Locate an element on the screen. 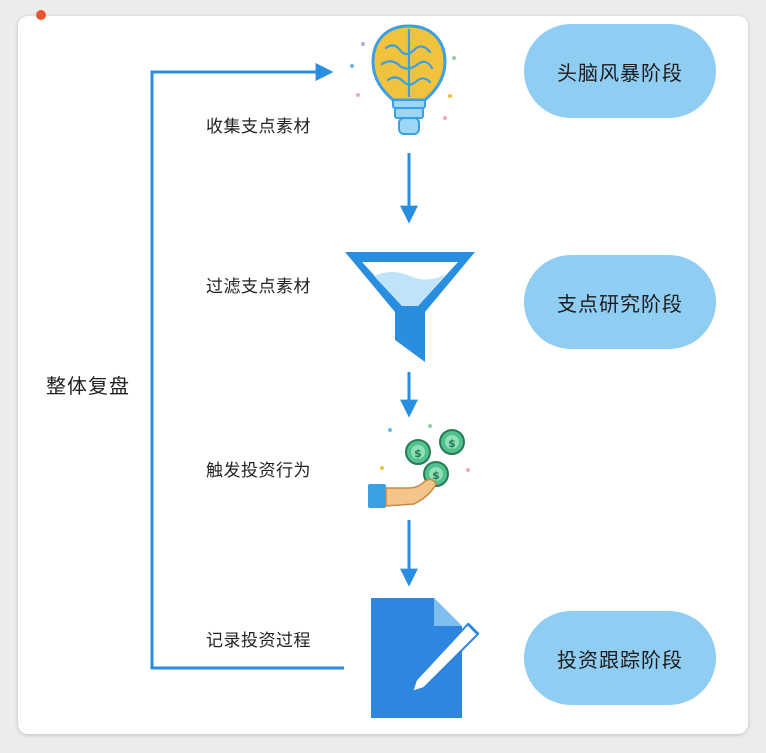 The height and width of the screenshot is (753, 766). document-pen-icon is located at coordinates (425, 658).